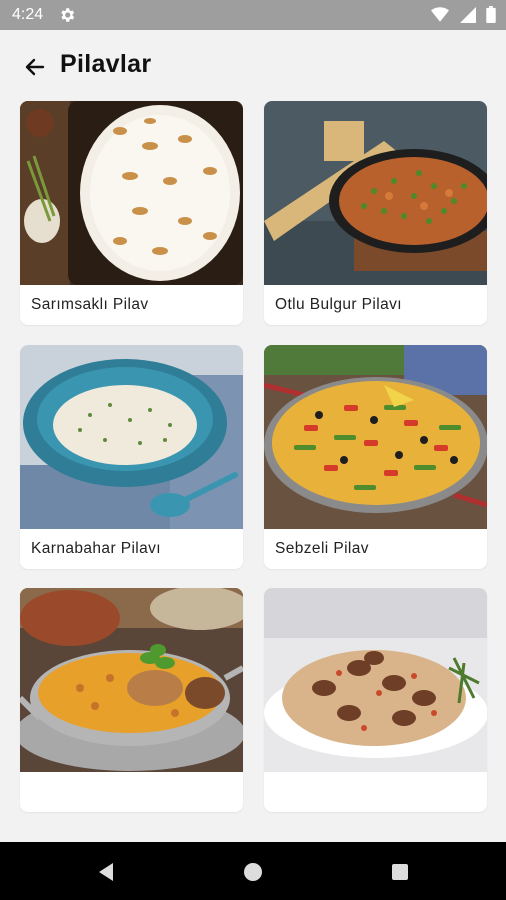  What do you see at coordinates (90, 304) in the screenshot?
I see `recipe-title: Sarımsaklı Pilav` at bounding box center [90, 304].